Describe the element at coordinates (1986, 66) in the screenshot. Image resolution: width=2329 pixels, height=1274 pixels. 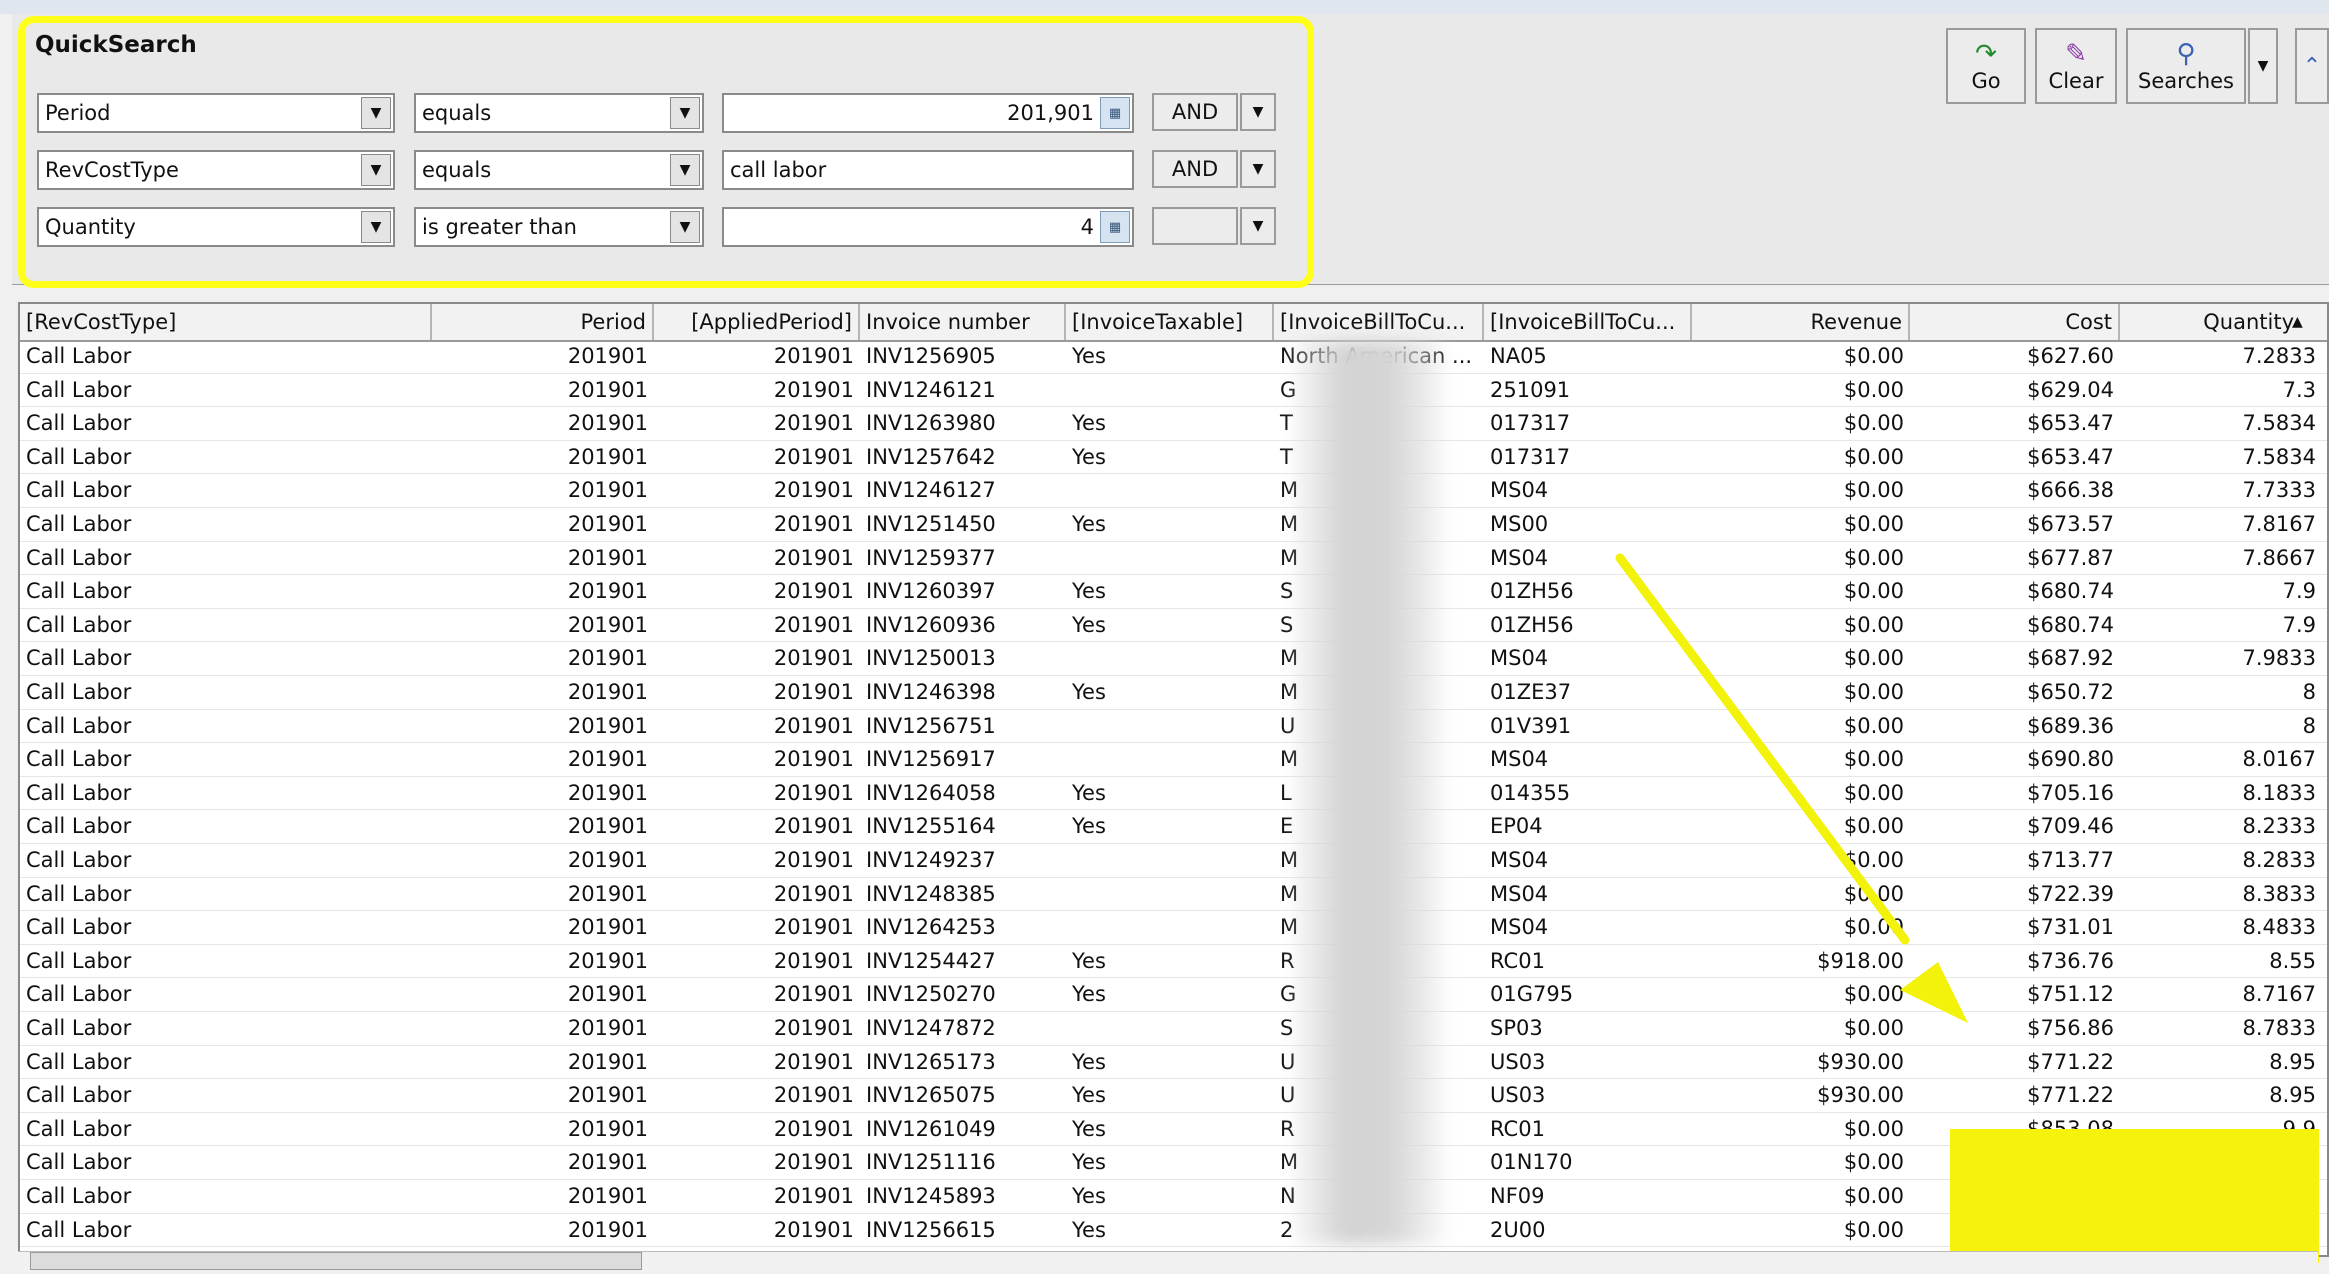
I see `go-button: ↷ Go` at that location.